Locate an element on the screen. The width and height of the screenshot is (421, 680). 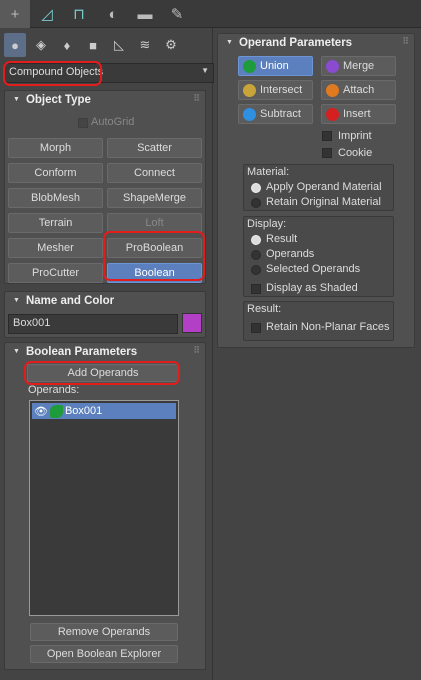
terrain-button: Terrain is located at coordinates (55, 223).